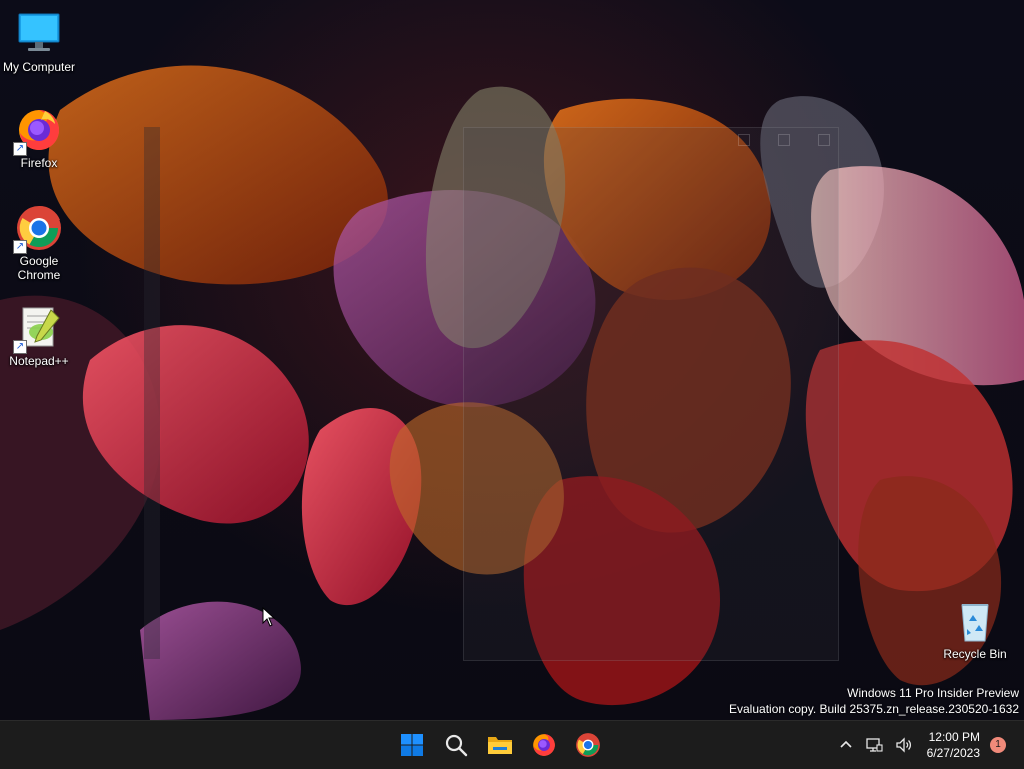 The image size is (1024, 769). I want to click on monitor-icon, so click(39, 34).